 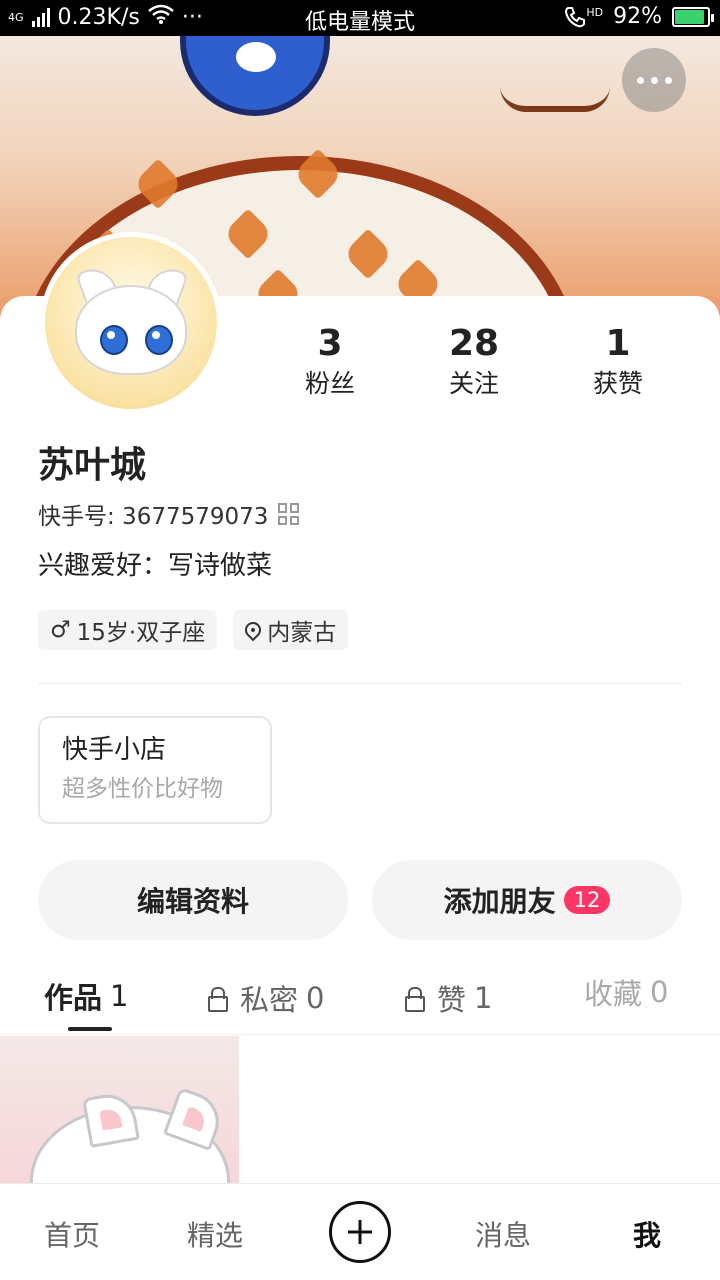 What do you see at coordinates (289, 514) in the screenshot?
I see `qr-code-icon` at bounding box center [289, 514].